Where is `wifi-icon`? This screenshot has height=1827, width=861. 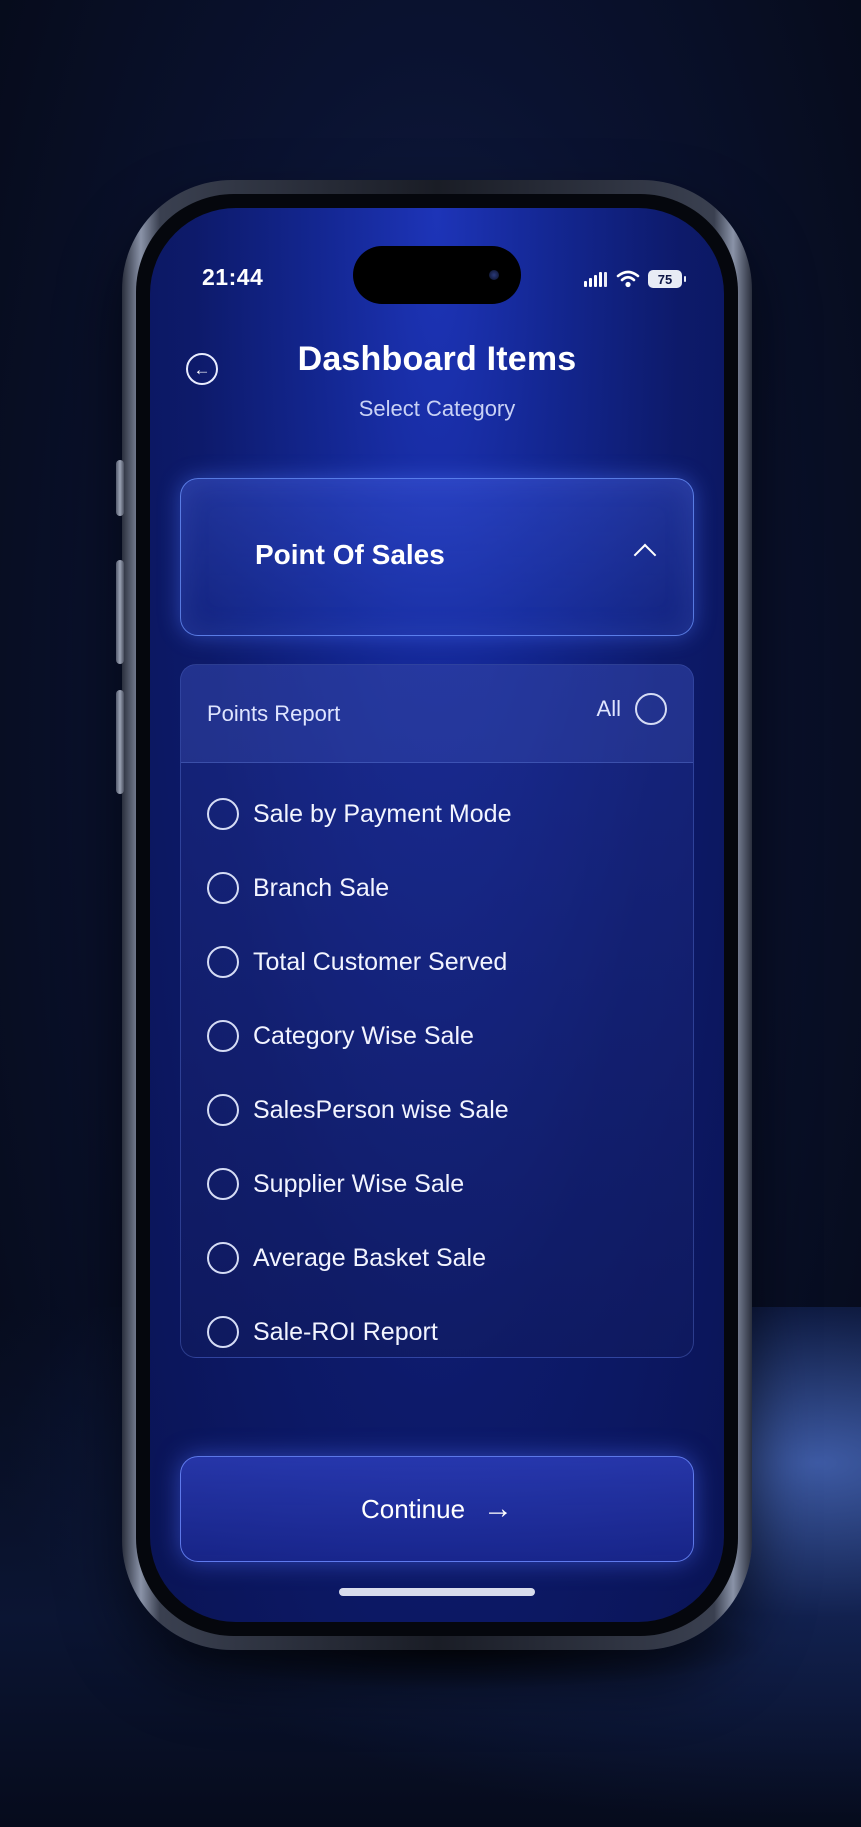 wifi-icon is located at coordinates (628, 279).